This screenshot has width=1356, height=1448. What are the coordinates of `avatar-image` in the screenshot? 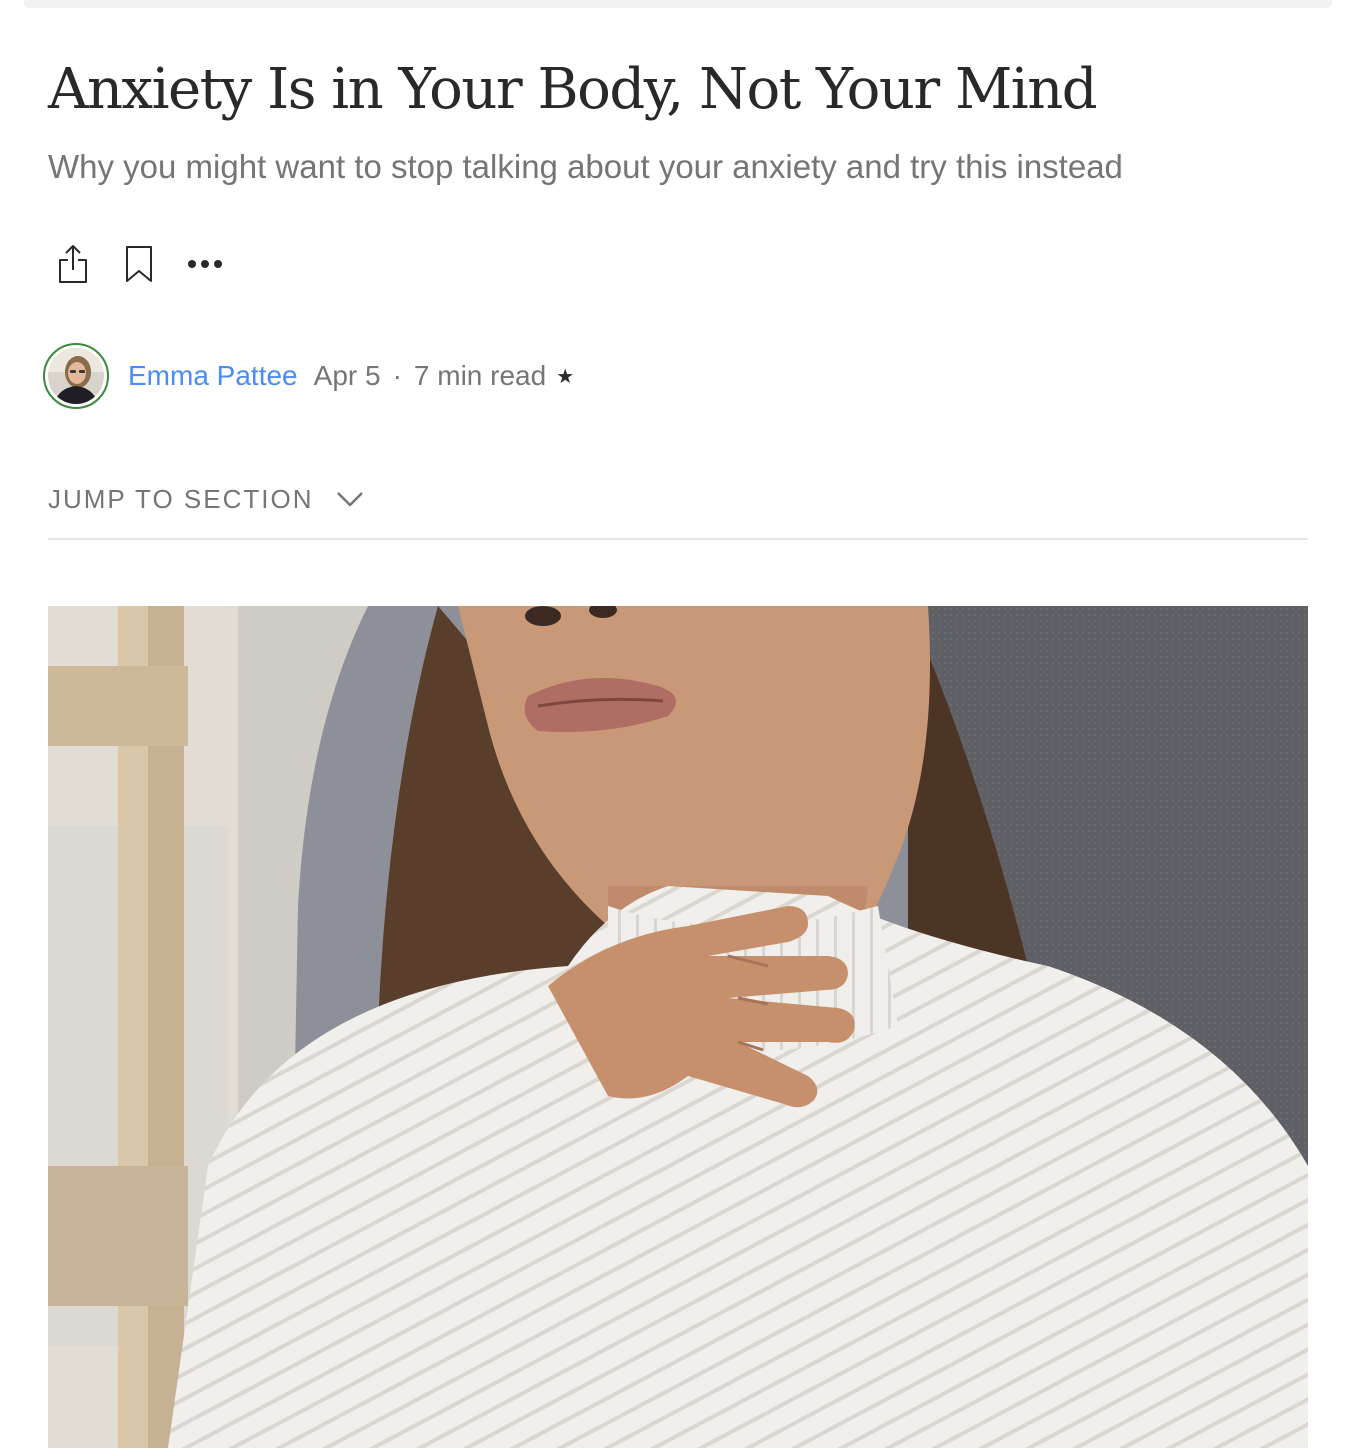 It's located at (76, 376).